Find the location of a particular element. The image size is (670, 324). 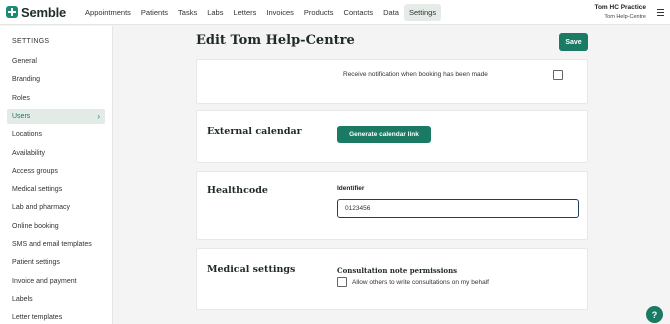

sidebar-item-label: SMS and email templates is located at coordinates (52, 244).